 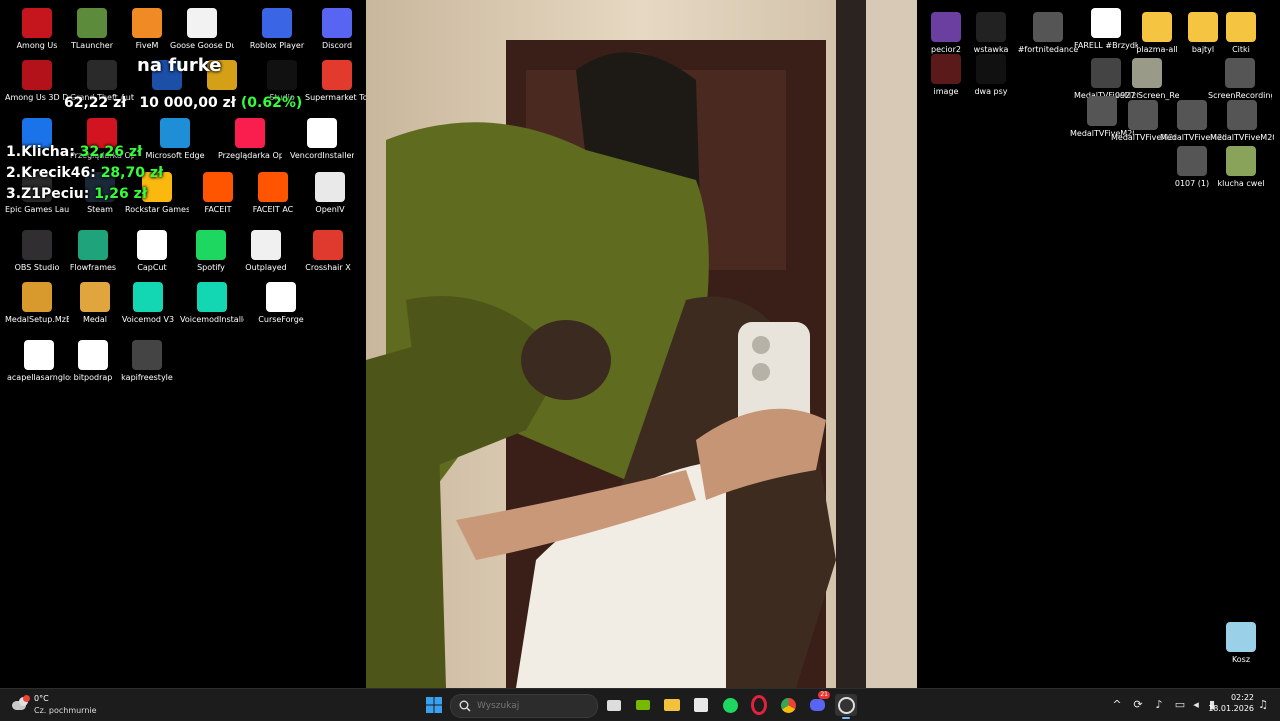 I want to click on dwa-psy-icon, so click(x=991, y=69).